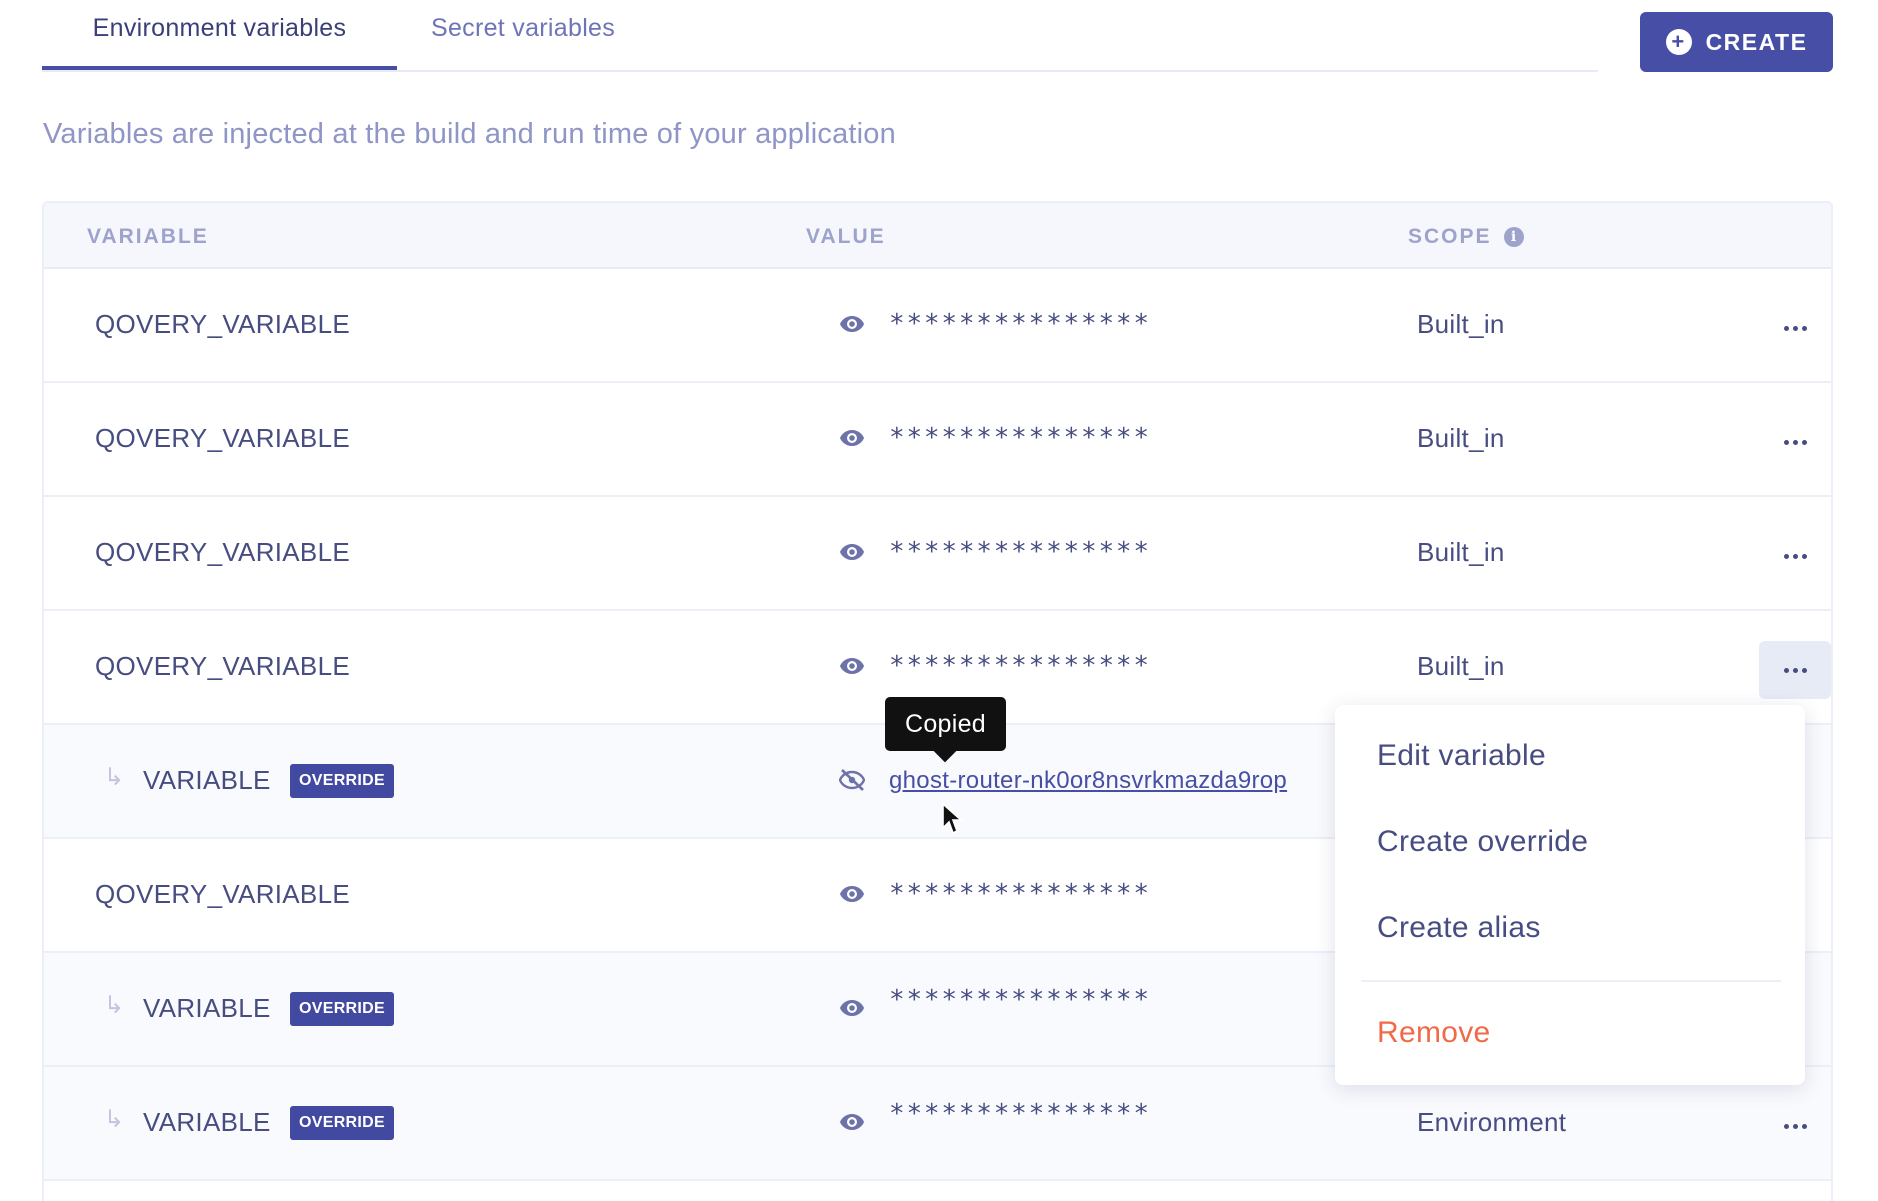 The width and height of the screenshot is (1878, 1201). What do you see at coordinates (1513, 237) in the screenshot?
I see `info-icon: i` at bounding box center [1513, 237].